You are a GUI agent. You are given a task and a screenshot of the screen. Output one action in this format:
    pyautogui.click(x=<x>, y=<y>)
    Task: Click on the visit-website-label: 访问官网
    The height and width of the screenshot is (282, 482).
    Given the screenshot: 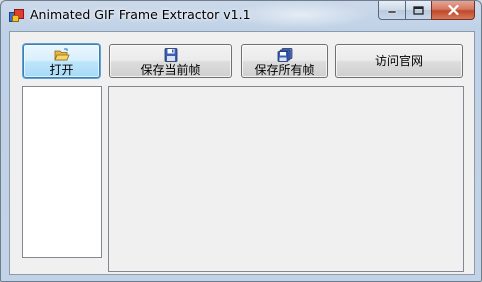 What is the action you would take?
    pyautogui.click(x=398, y=61)
    